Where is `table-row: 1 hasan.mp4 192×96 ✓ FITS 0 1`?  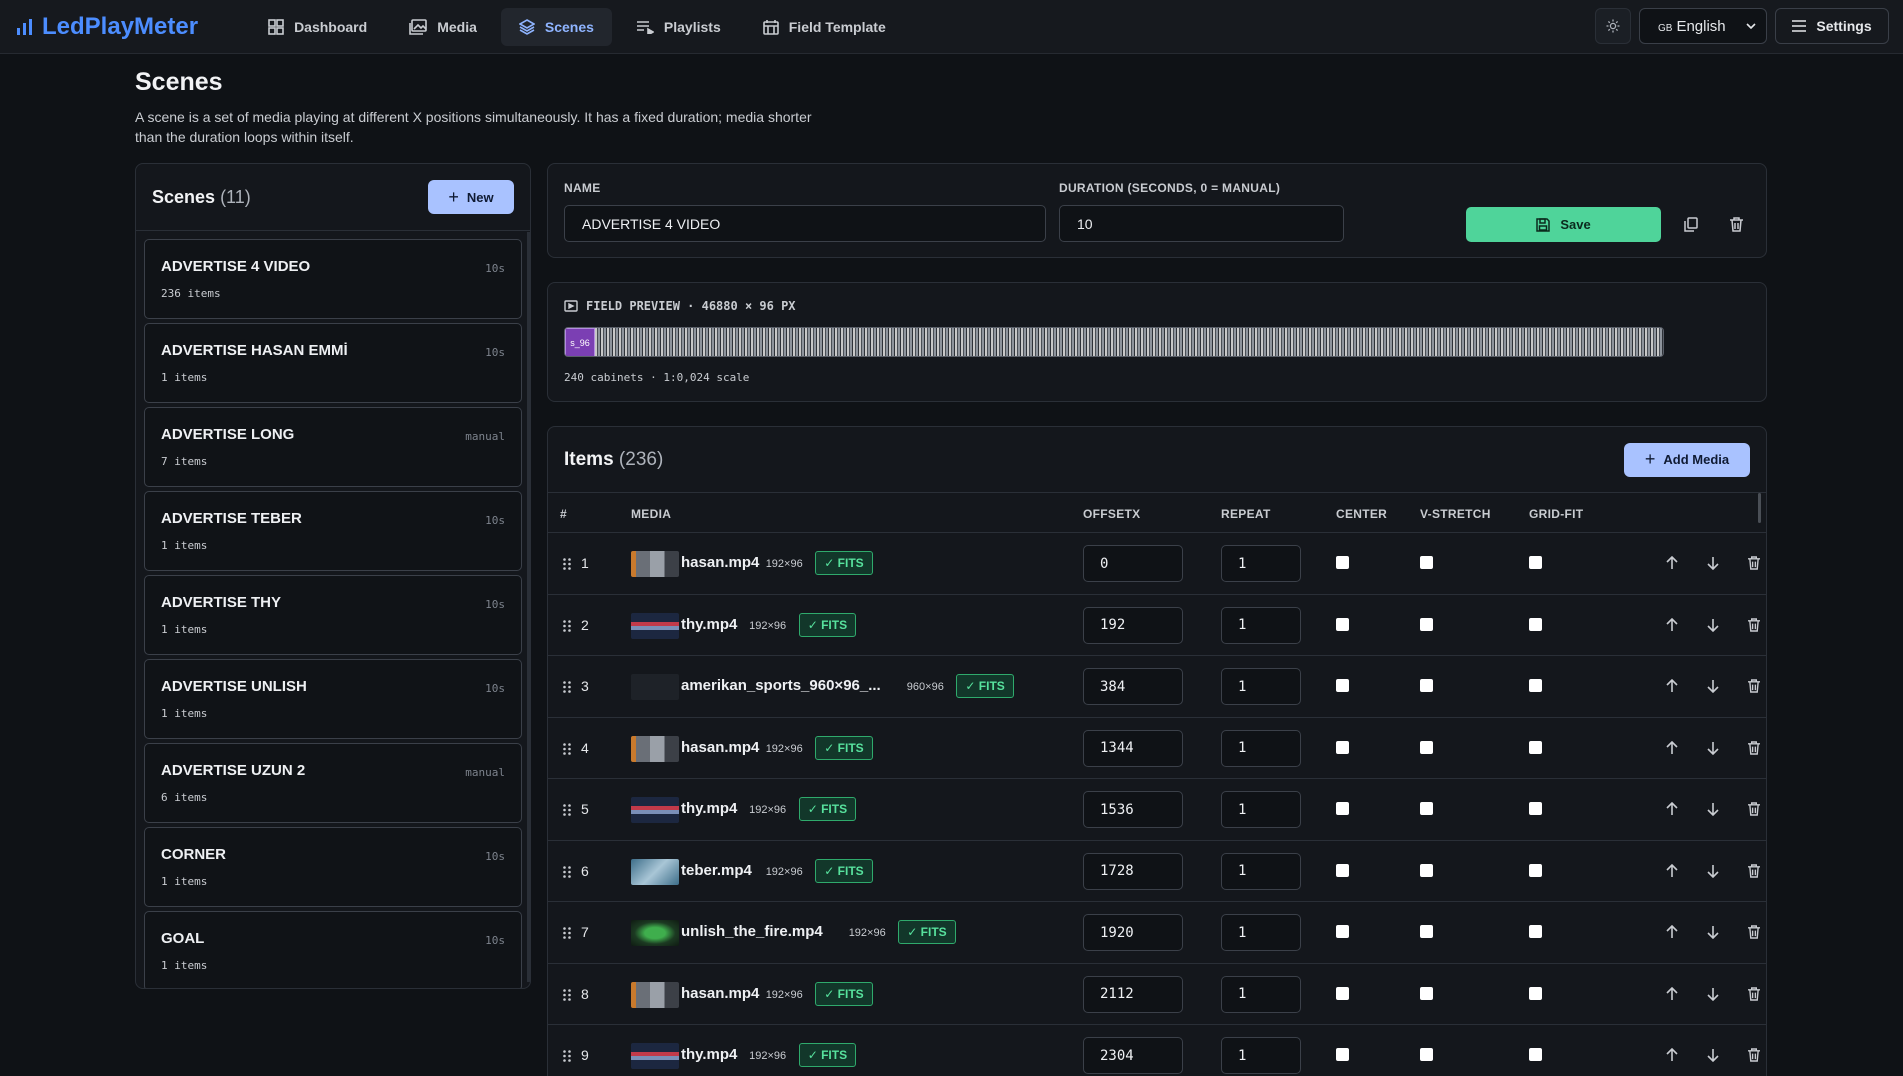
table-row: 1 hasan.mp4 192×96 ✓ FITS 0 1 is located at coordinates (1157, 564).